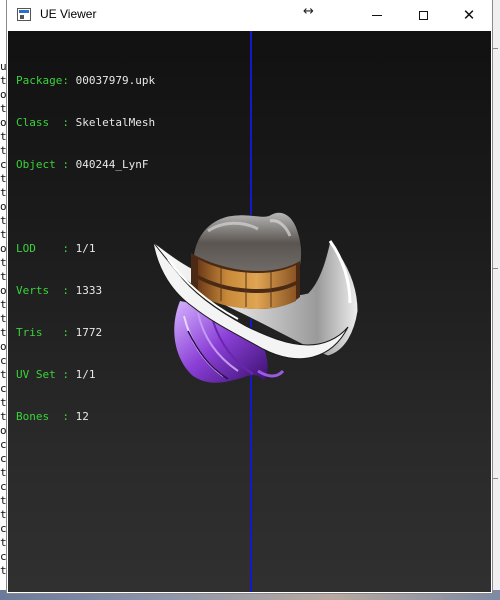  Describe the element at coordinates (56, 374) in the screenshot. I see `info-uv-set: UV Set : 1/1` at that location.